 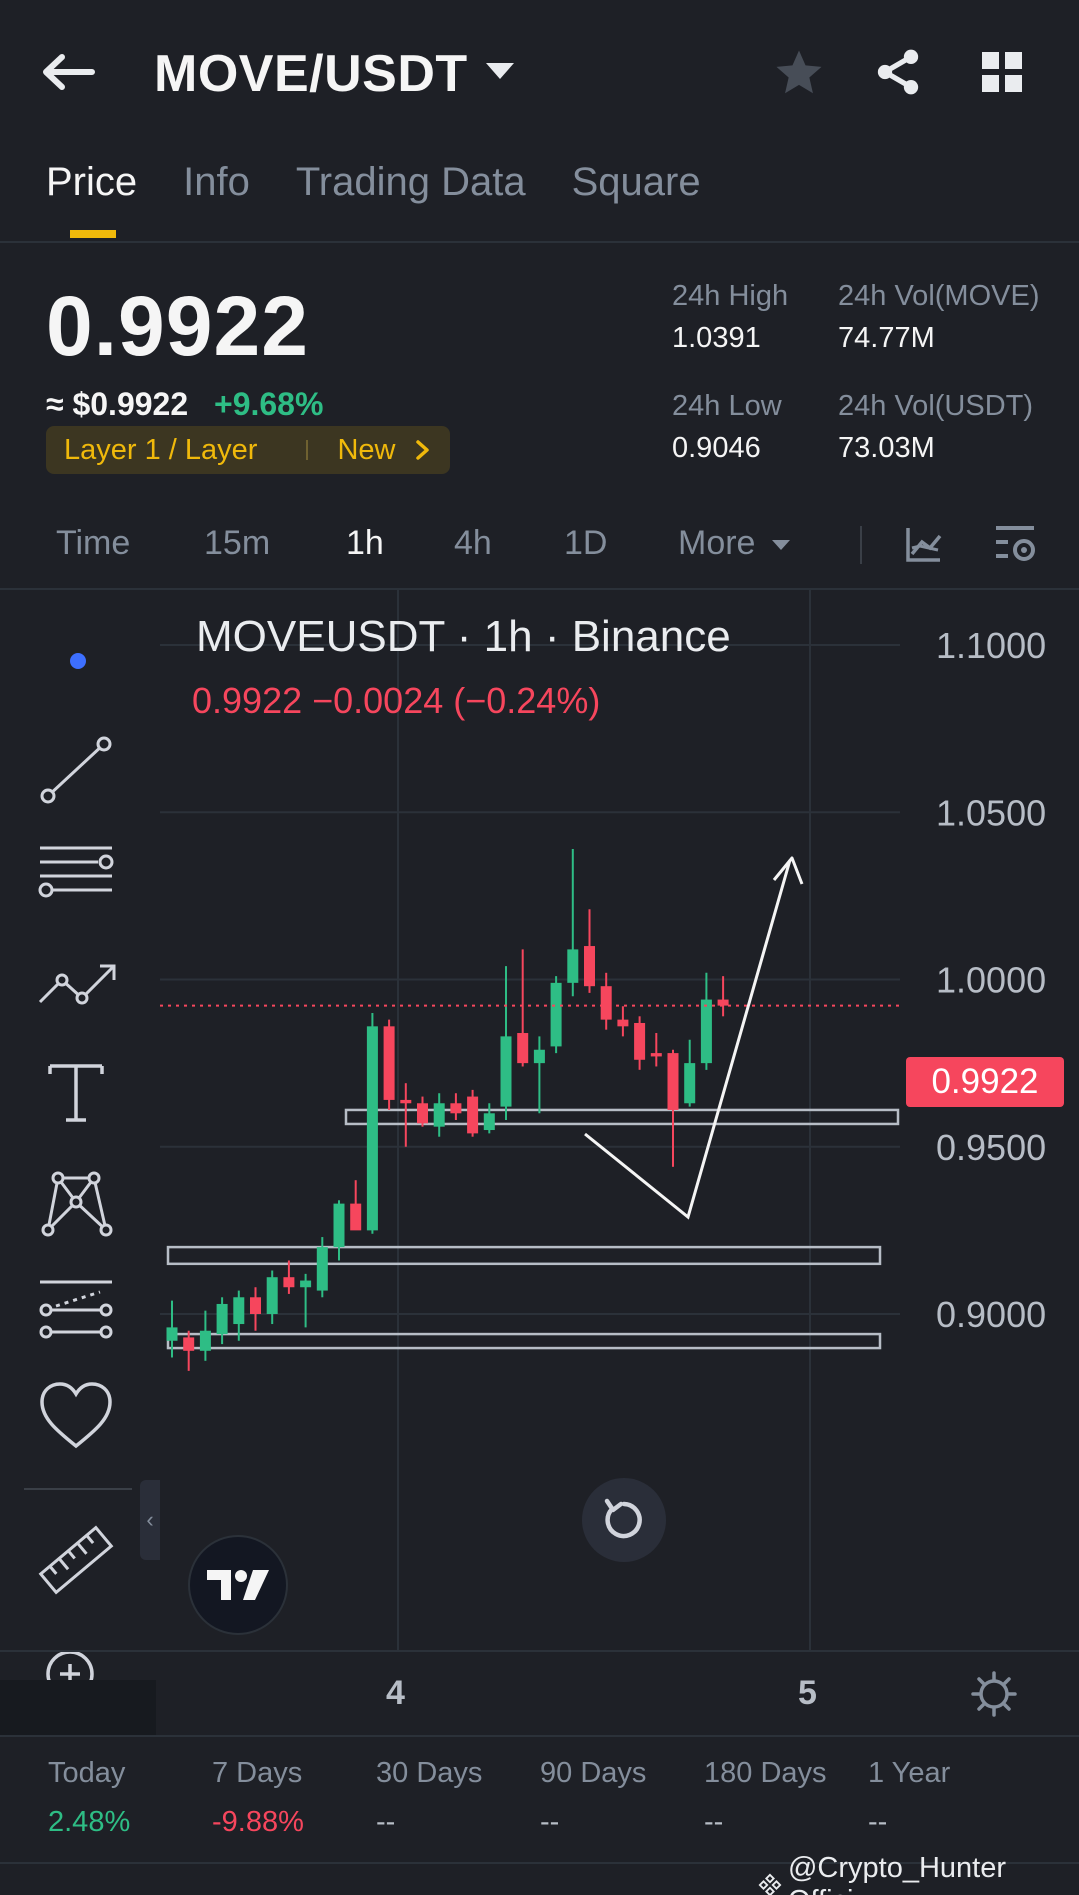 What do you see at coordinates (87, 1773) in the screenshot?
I see `perf-label: Today` at bounding box center [87, 1773].